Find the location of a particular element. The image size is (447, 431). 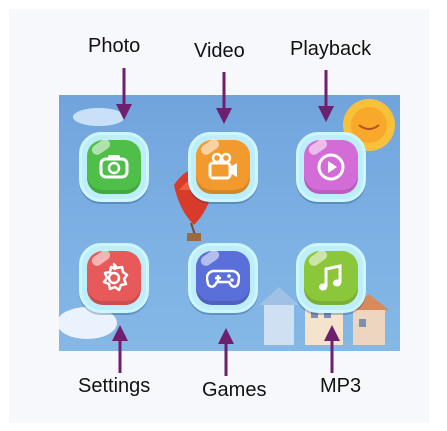

games-app-tile is located at coordinates (223, 278).